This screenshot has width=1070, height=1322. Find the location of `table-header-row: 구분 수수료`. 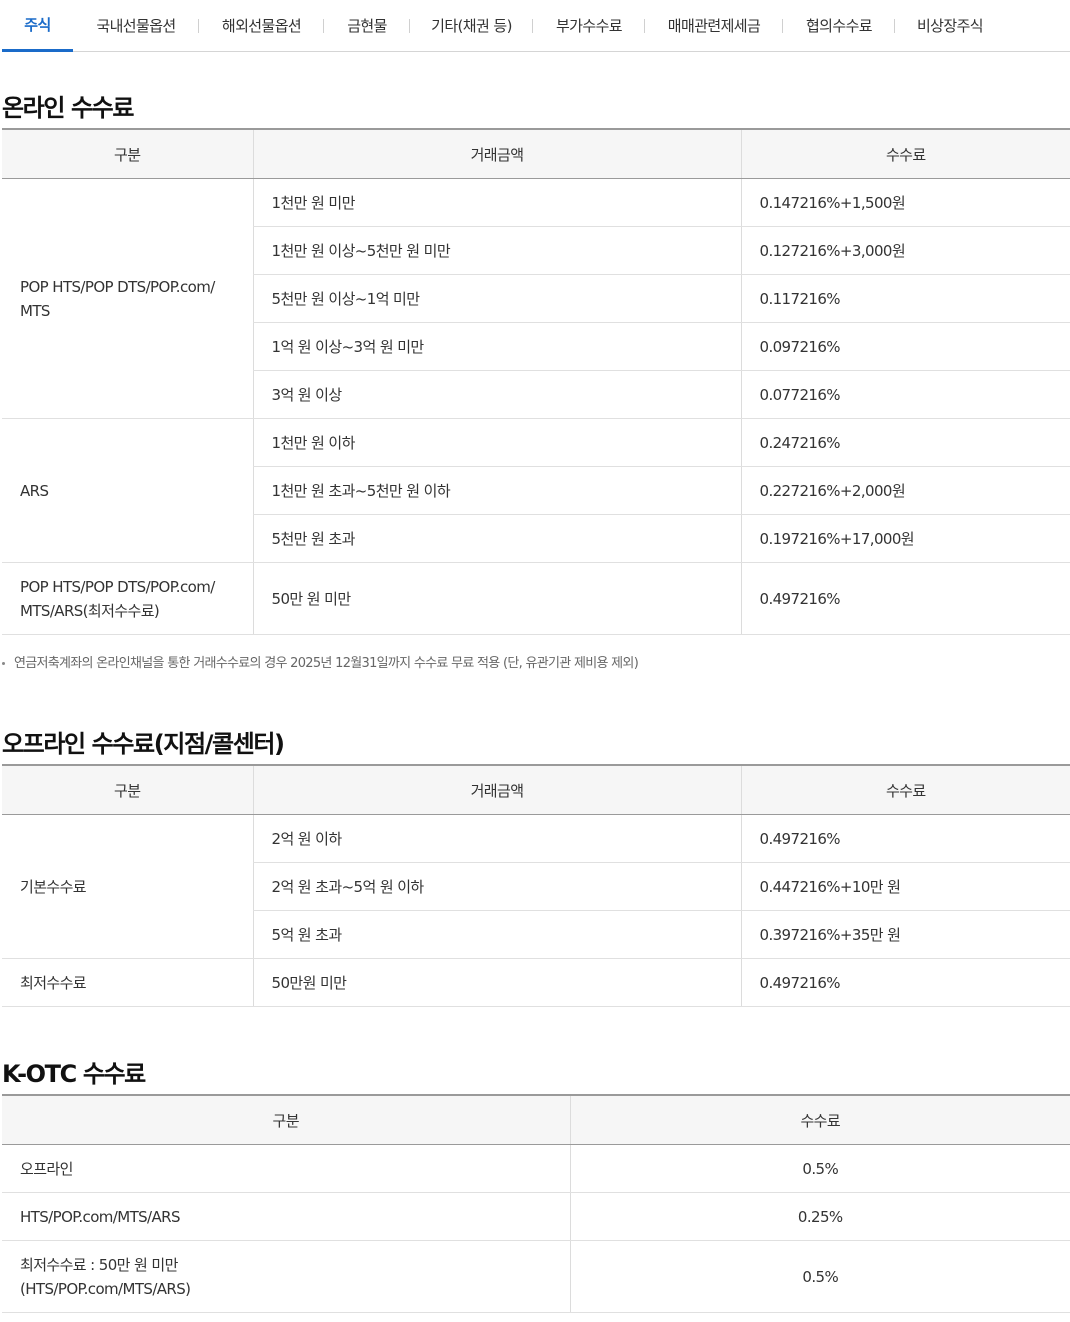

table-header-row: 구분 수수료 is located at coordinates (536, 1119).